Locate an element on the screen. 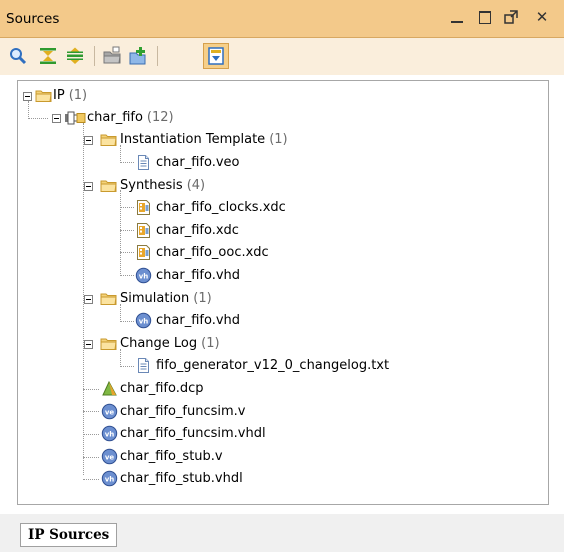 This screenshot has width=564, height=552. close-icon: ✕ is located at coordinates (542, 17).